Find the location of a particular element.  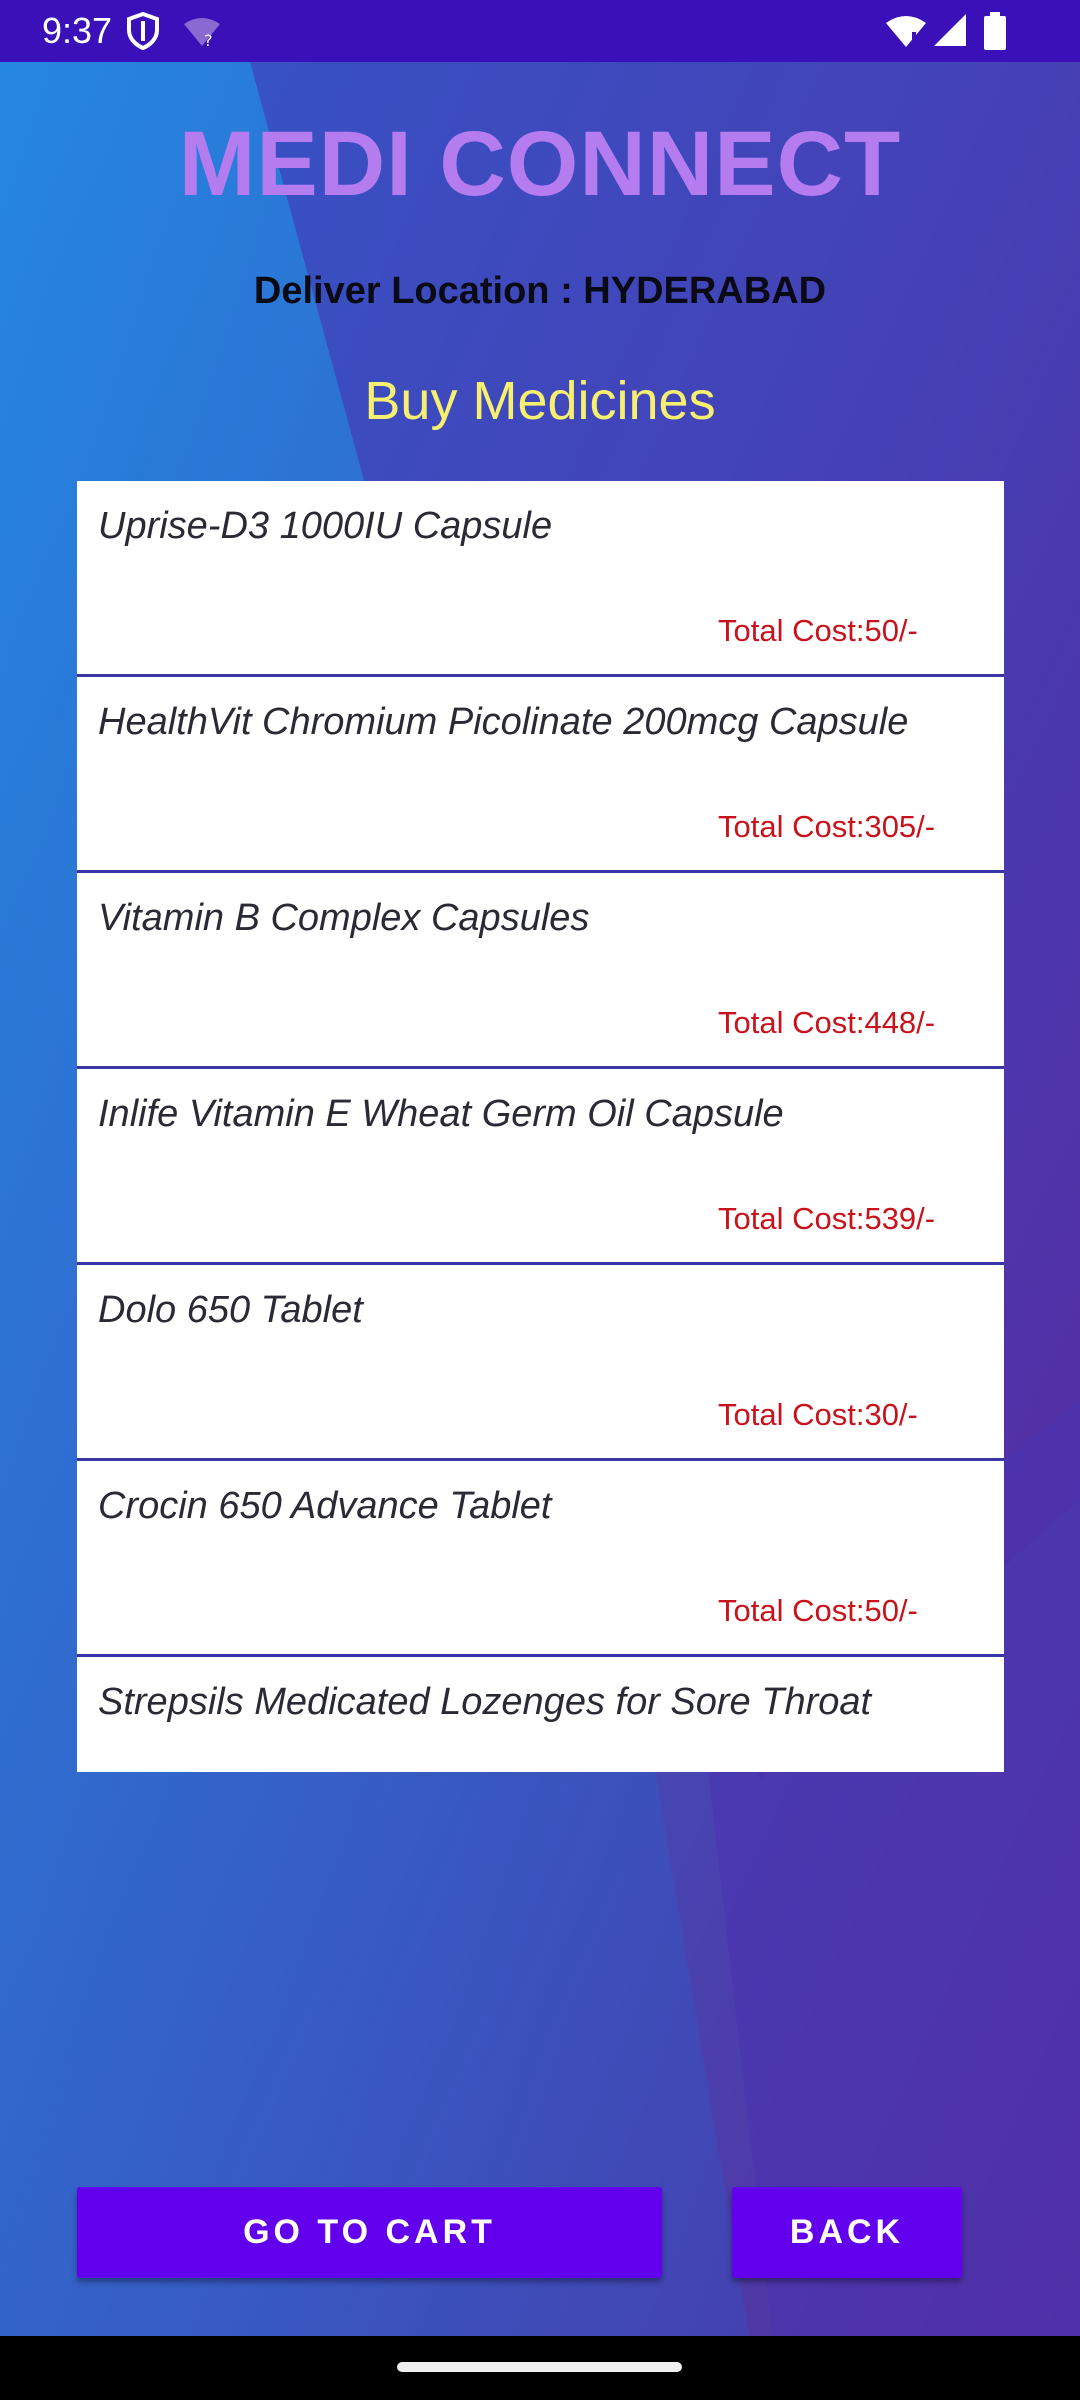

status-bar: 9:37 ? is located at coordinates (540, 31).